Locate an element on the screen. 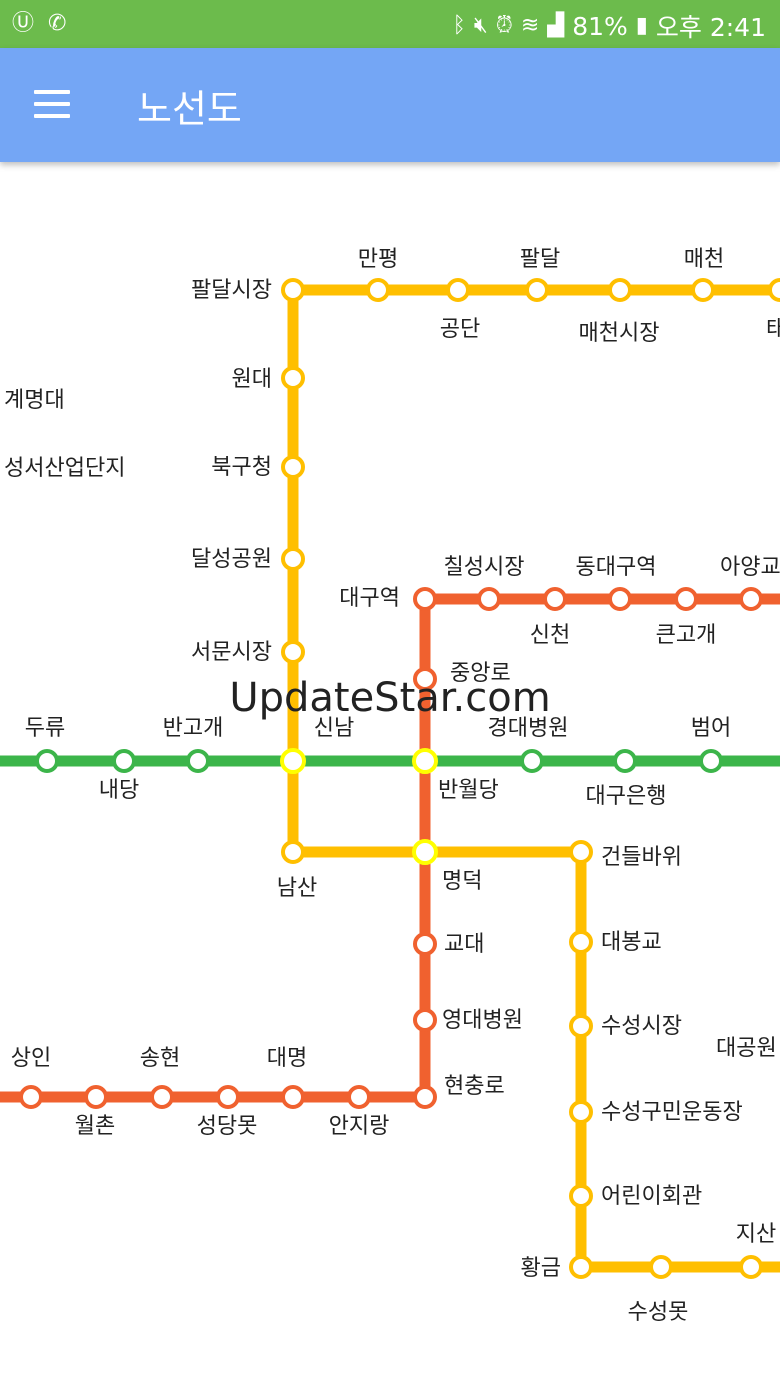 This screenshot has width=780, height=1386. label-daebong: 대봉교 is located at coordinates (631, 942).